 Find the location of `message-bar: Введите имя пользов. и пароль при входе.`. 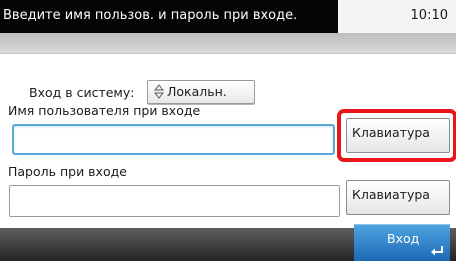

message-bar: Введите имя пользов. и пароль при входе. is located at coordinates (169, 16).